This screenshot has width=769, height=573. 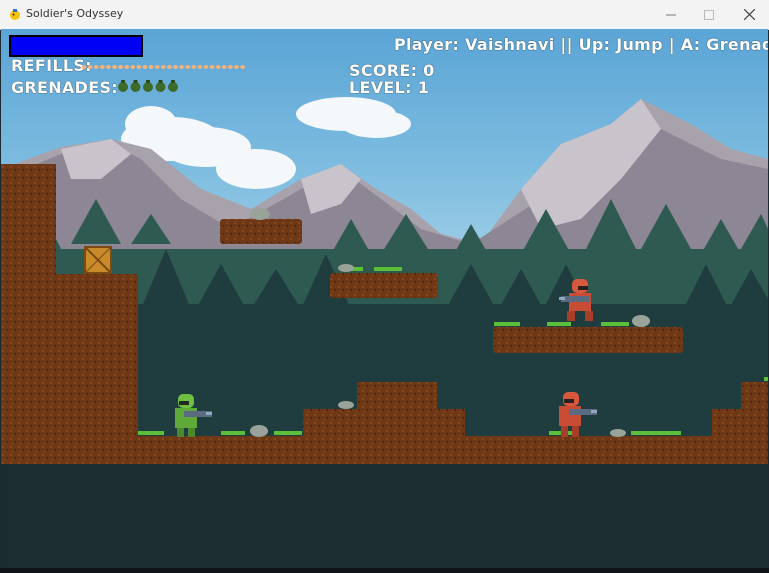 I want to click on close-button, so click(x=749, y=14).